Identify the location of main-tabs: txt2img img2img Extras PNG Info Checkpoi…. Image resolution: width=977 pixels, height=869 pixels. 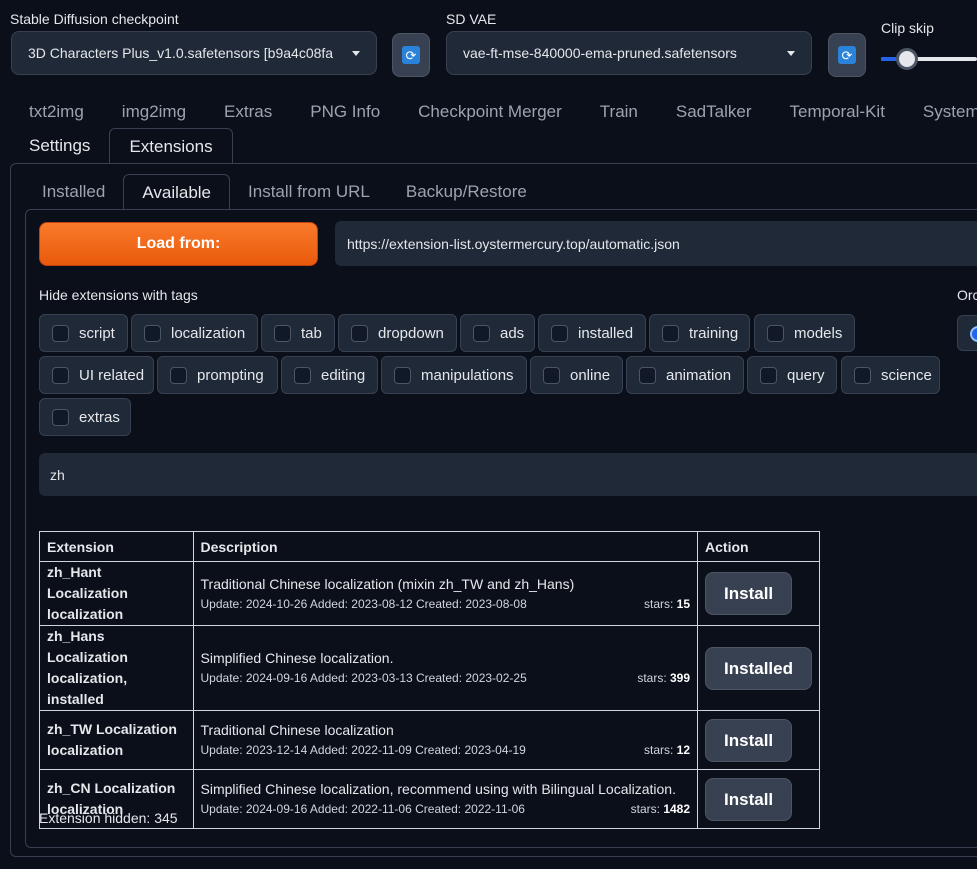
(493, 112).